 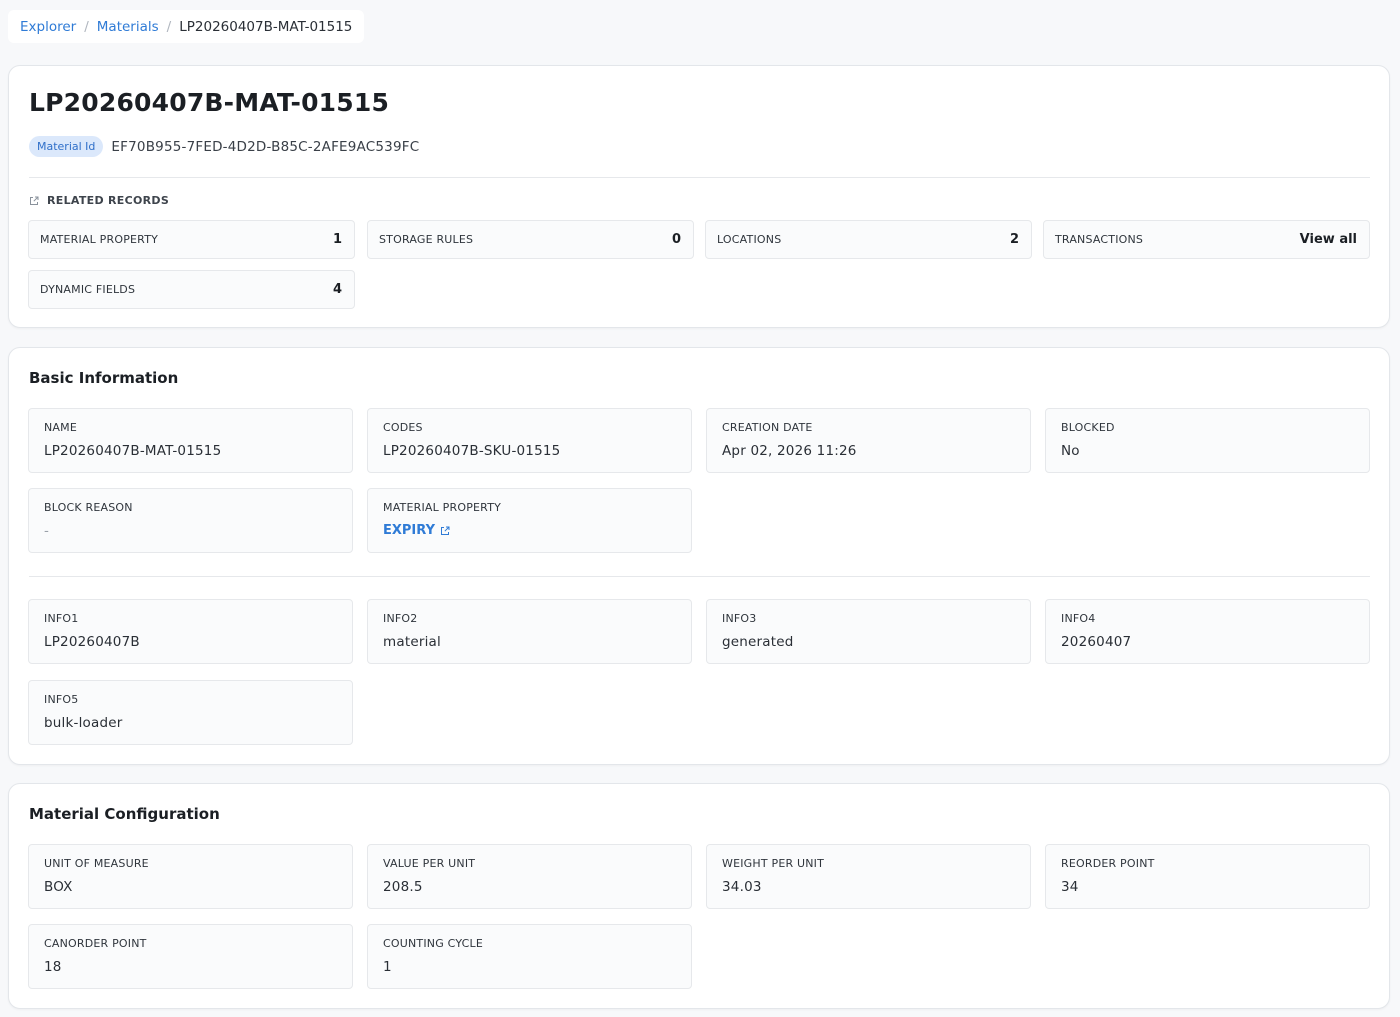 I want to click on field-info5: INFO5 bulk-loader, so click(x=190, y=712).